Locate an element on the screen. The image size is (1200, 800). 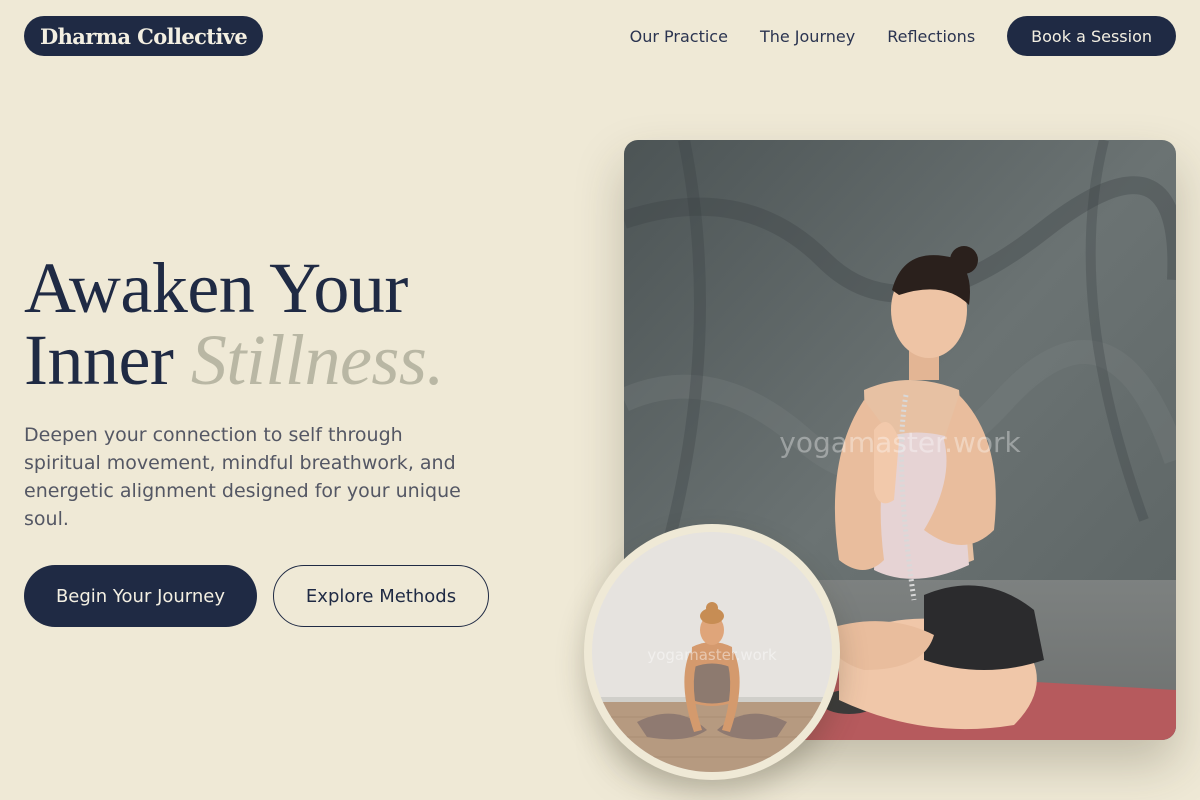
nav-item-our-practice: Our Practice is located at coordinates (679, 36).